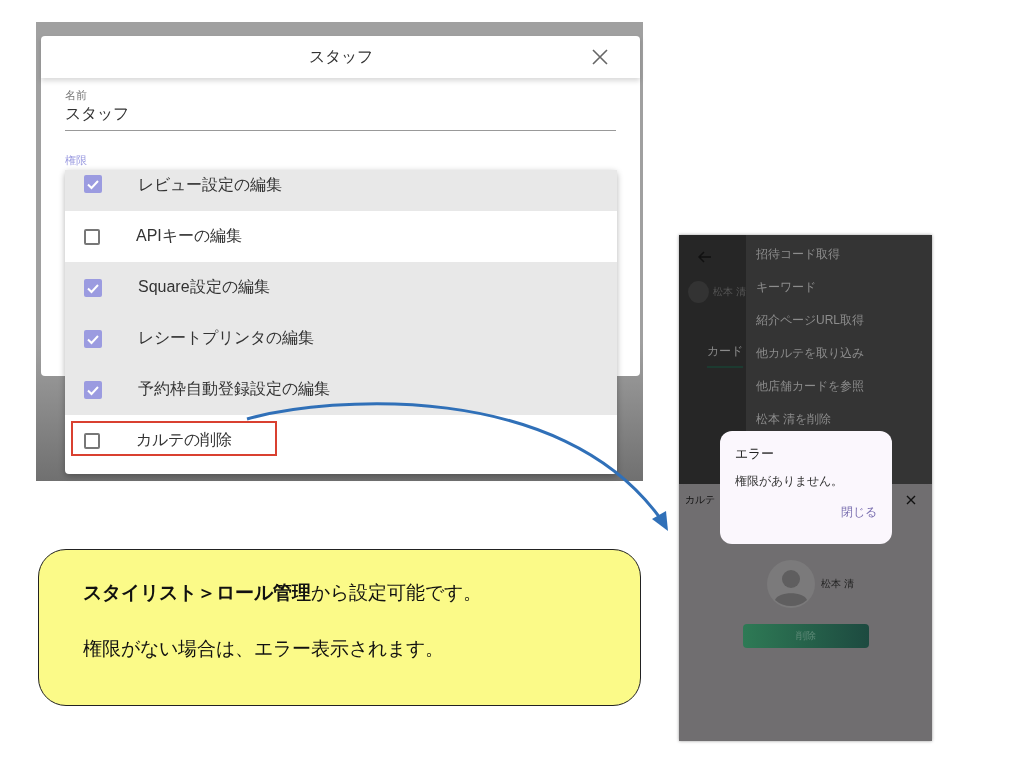  I want to click on permission-option: APIキーの編集, so click(341, 236).